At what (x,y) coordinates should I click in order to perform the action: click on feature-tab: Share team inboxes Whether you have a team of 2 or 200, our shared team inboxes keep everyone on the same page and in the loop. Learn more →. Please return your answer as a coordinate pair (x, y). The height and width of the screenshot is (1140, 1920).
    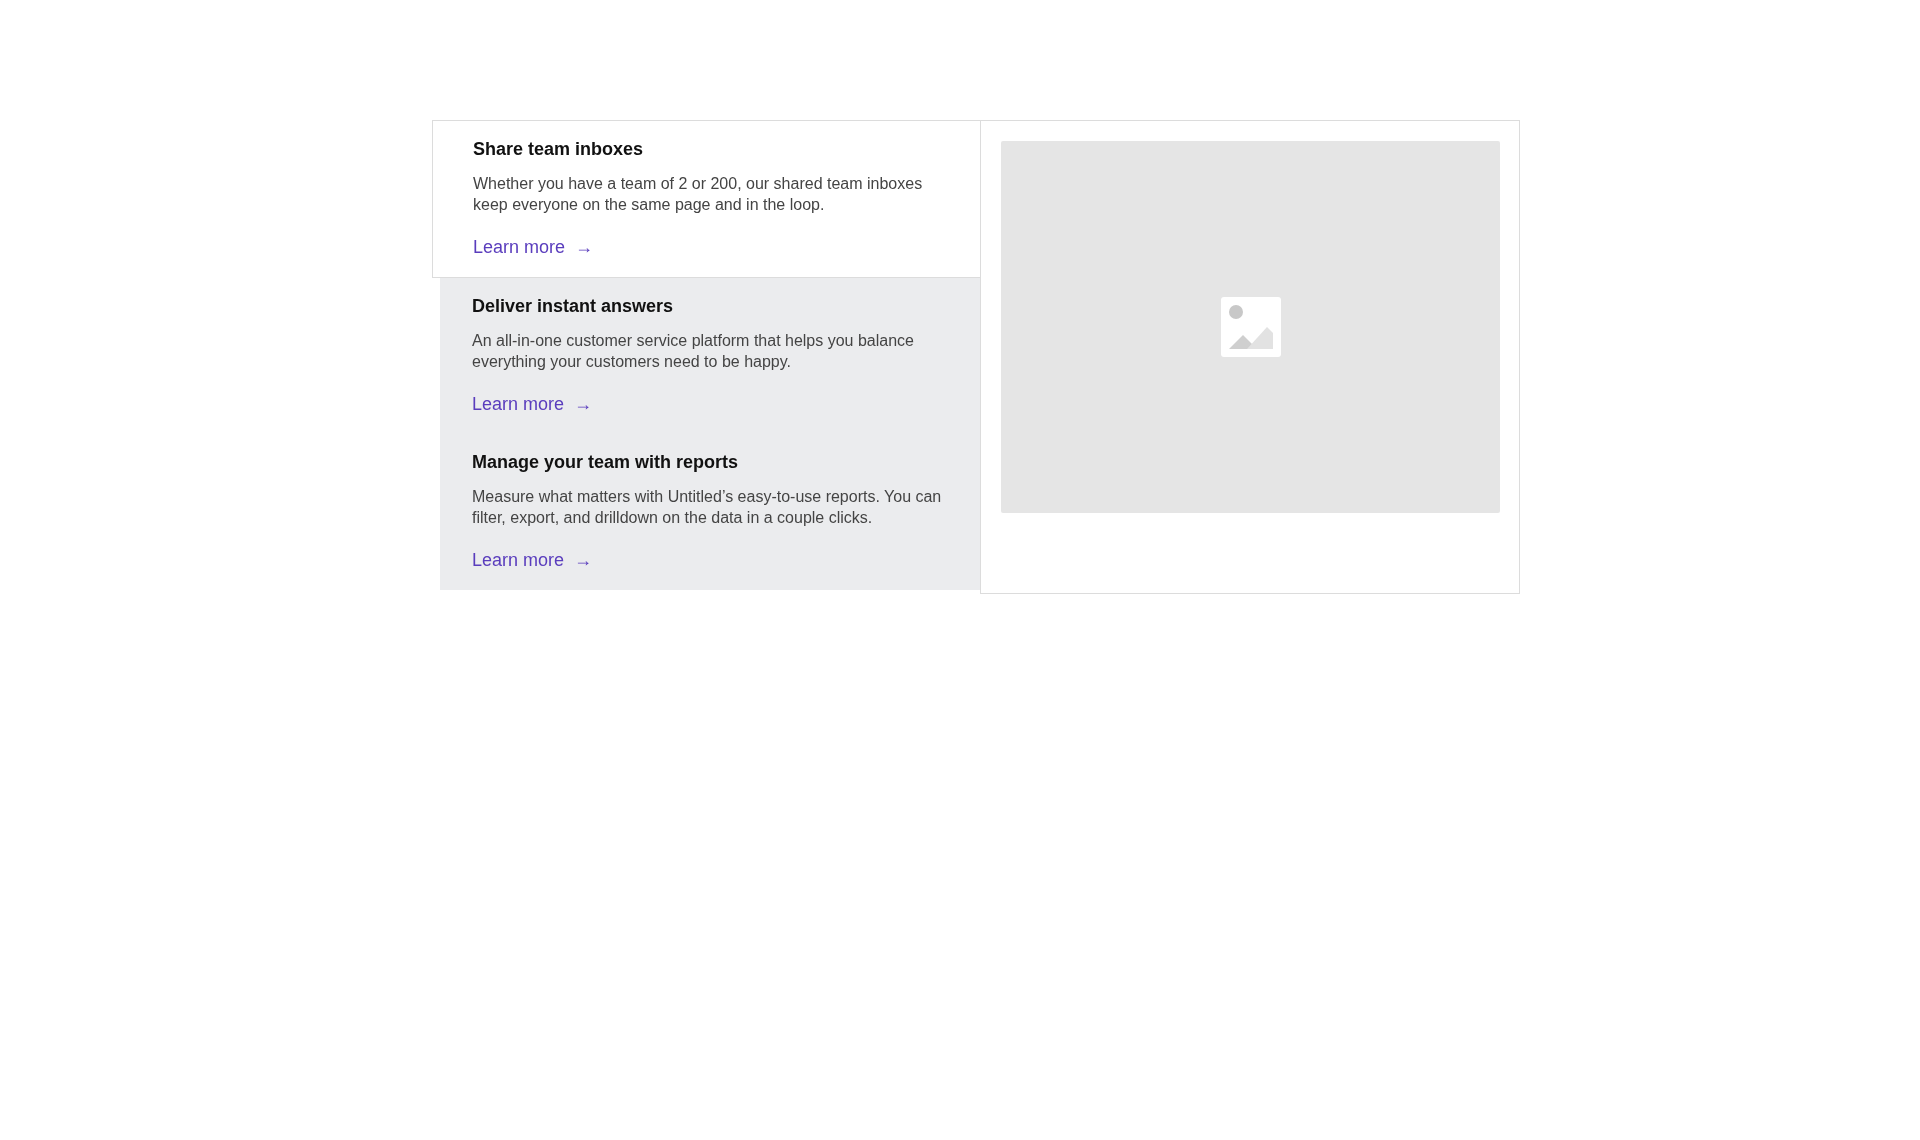
    Looking at the image, I should click on (706, 199).